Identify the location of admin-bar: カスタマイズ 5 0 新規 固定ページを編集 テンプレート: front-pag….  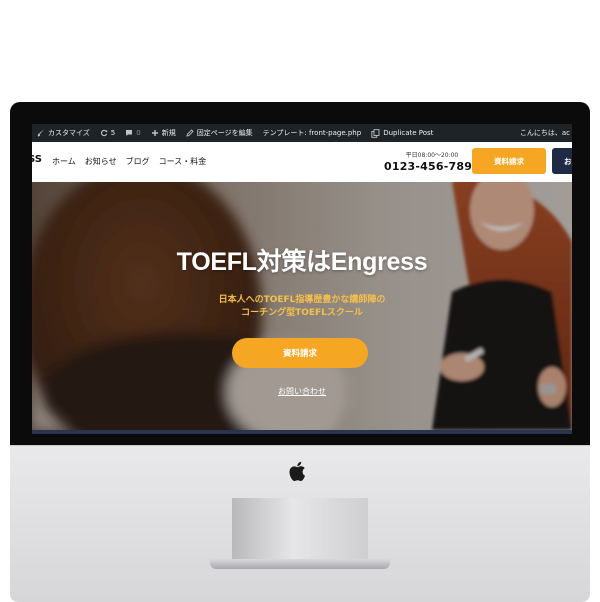
(302, 133).